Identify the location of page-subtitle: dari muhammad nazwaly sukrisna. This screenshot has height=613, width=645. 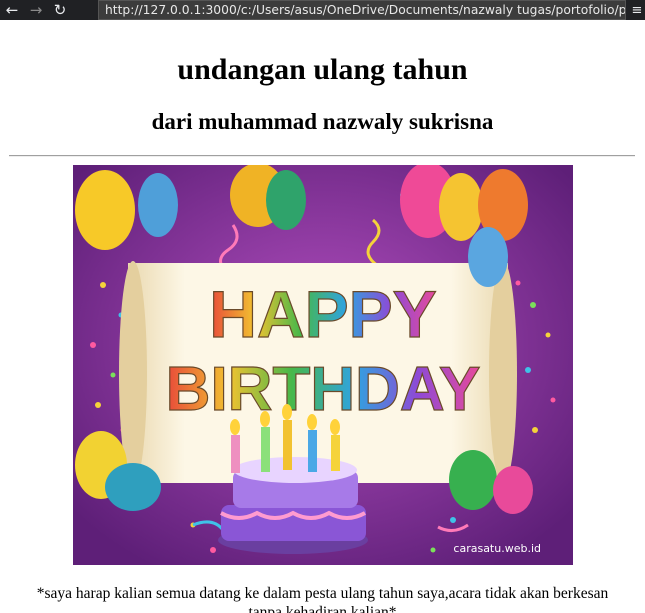
(322, 121).